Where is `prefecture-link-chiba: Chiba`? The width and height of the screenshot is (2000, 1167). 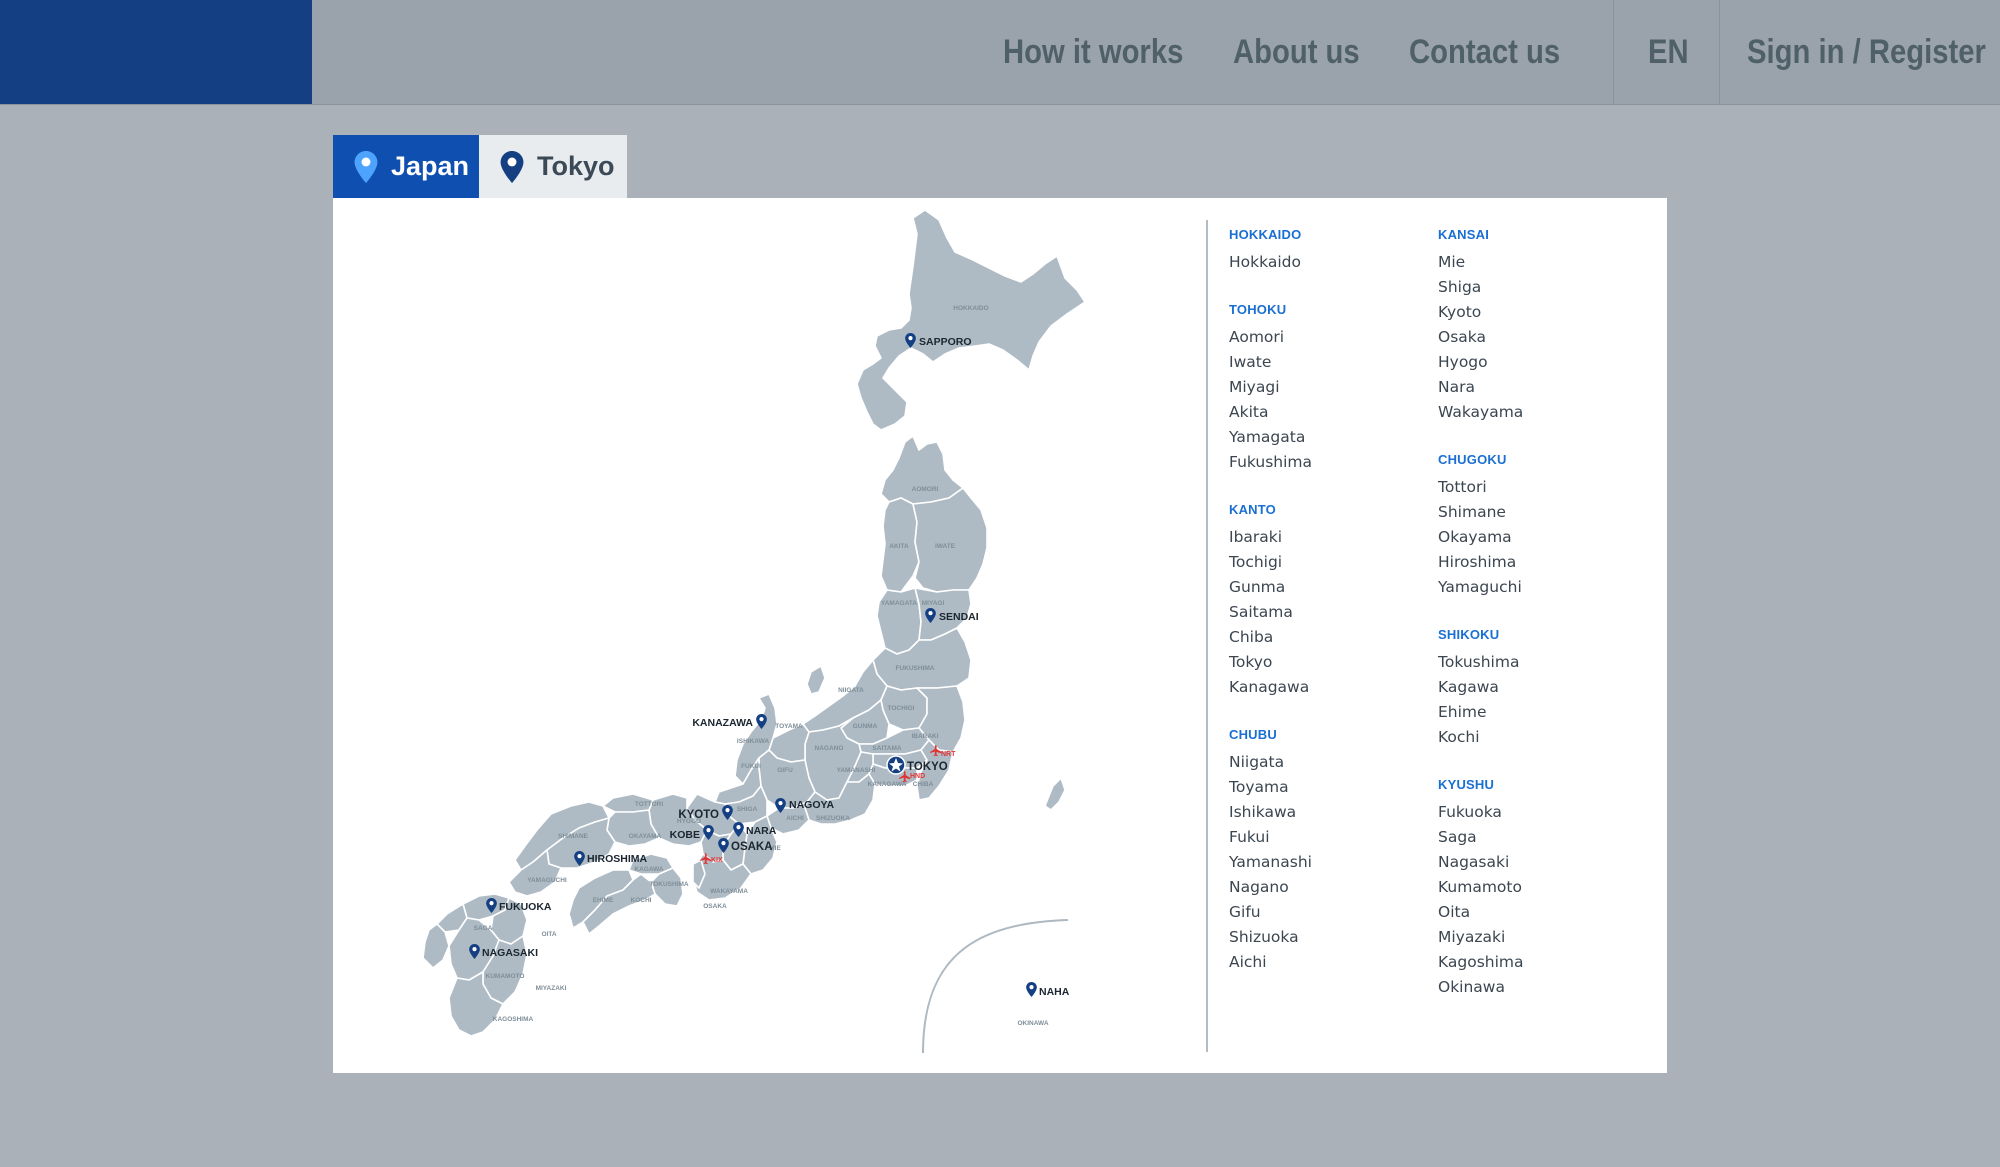 prefecture-link-chiba: Chiba is located at coordinates (1329, 637).